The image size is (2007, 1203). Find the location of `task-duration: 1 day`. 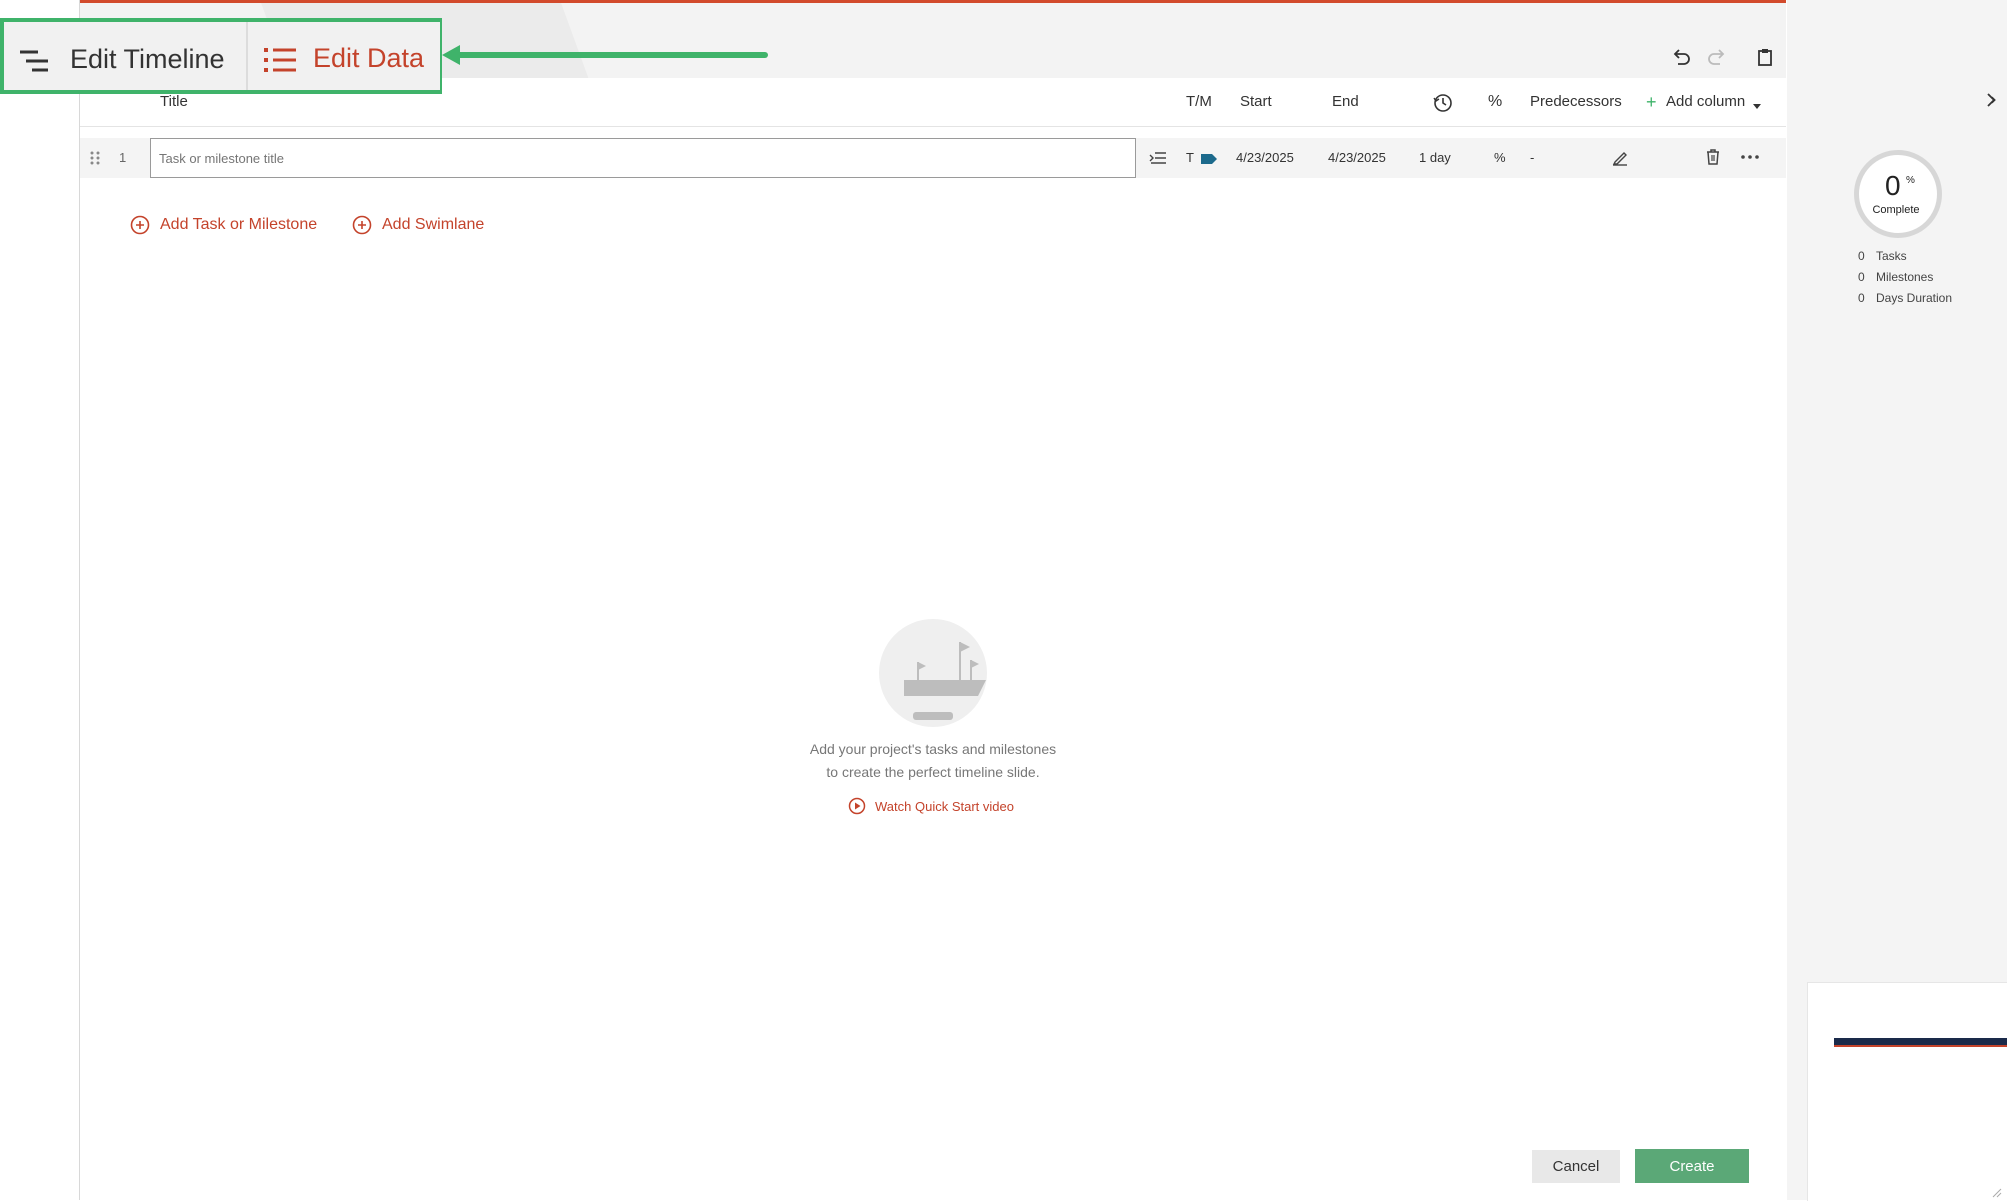

task-duration: 1 day is located at coordinates (1435, 158).